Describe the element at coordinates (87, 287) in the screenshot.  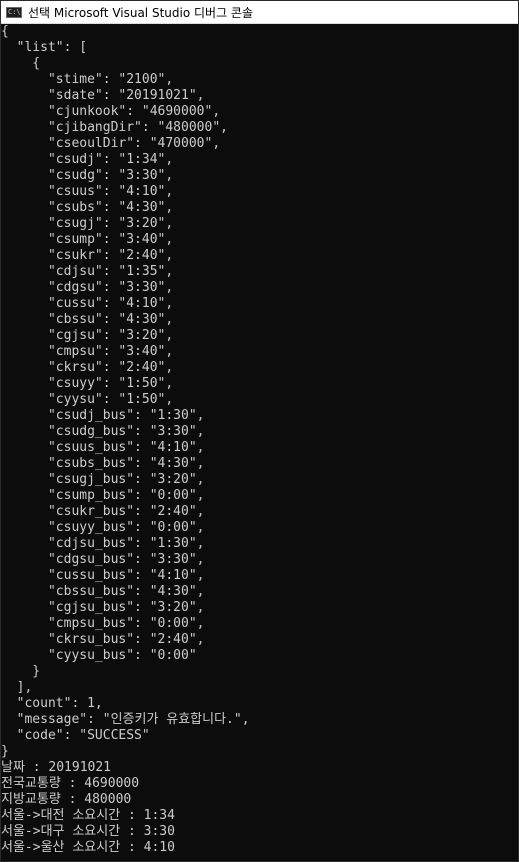
I see `console-line: "cdgsu": "3:30",` at that location.